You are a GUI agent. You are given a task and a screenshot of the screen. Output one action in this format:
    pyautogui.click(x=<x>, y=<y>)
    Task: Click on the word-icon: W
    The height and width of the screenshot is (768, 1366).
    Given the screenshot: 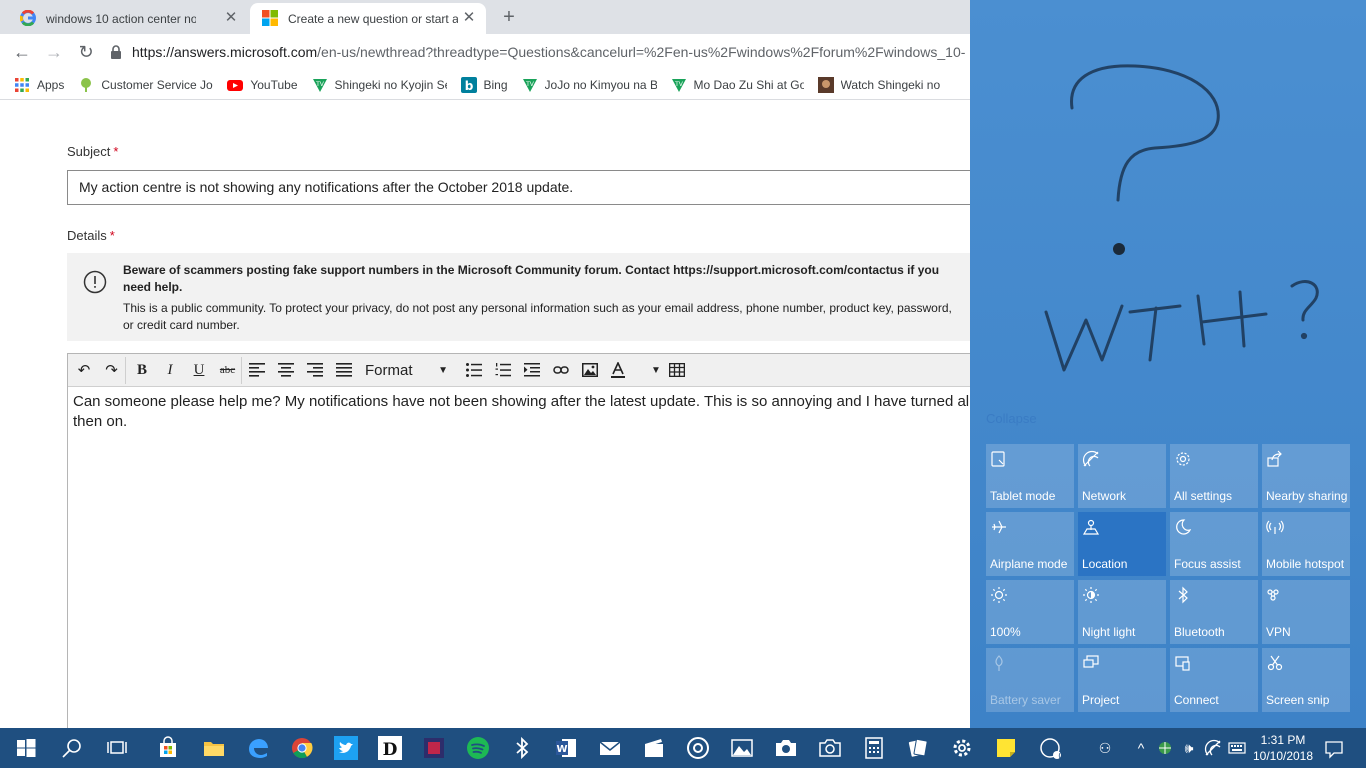 What is the action you would take?
    pyautogui.click(x=566, y=748)
    